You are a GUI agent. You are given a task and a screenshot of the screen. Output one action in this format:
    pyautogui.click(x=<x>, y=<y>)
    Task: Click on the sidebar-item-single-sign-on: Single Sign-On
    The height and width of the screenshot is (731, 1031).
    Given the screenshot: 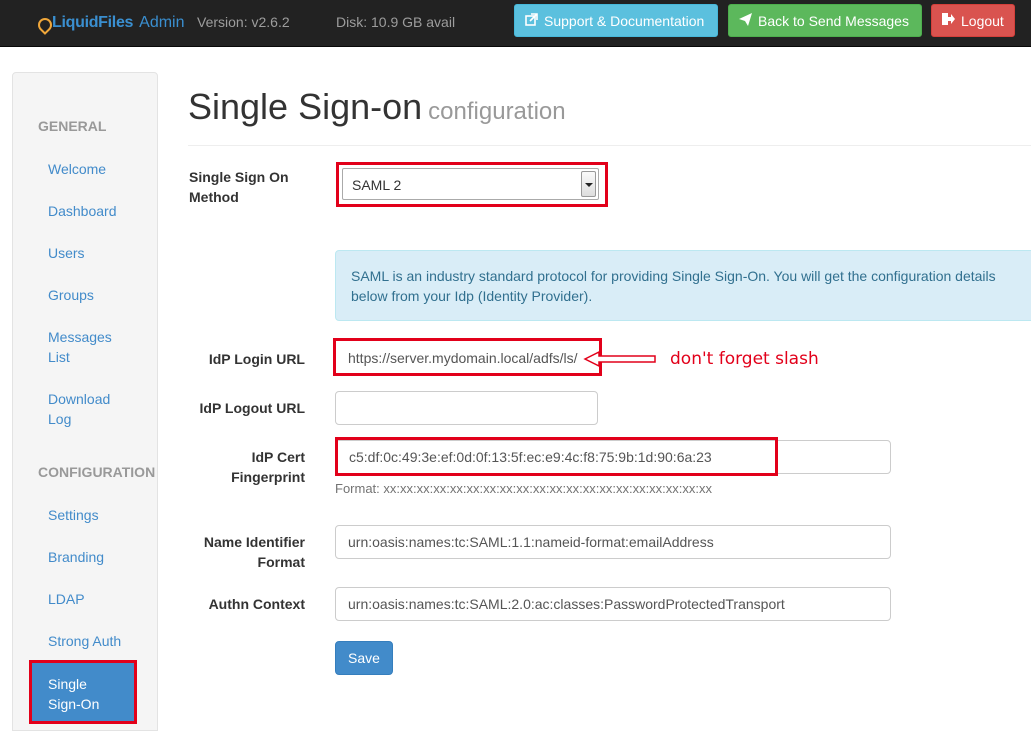 What is the action you would take?
    pyautogui.click(x=83, y=692)
    